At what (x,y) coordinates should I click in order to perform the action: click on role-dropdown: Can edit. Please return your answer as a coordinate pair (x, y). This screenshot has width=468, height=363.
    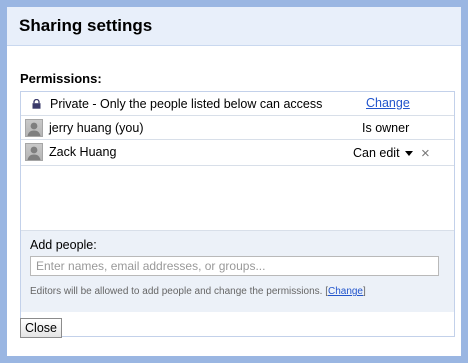
    Looking at the image, I should click on (383, 153).